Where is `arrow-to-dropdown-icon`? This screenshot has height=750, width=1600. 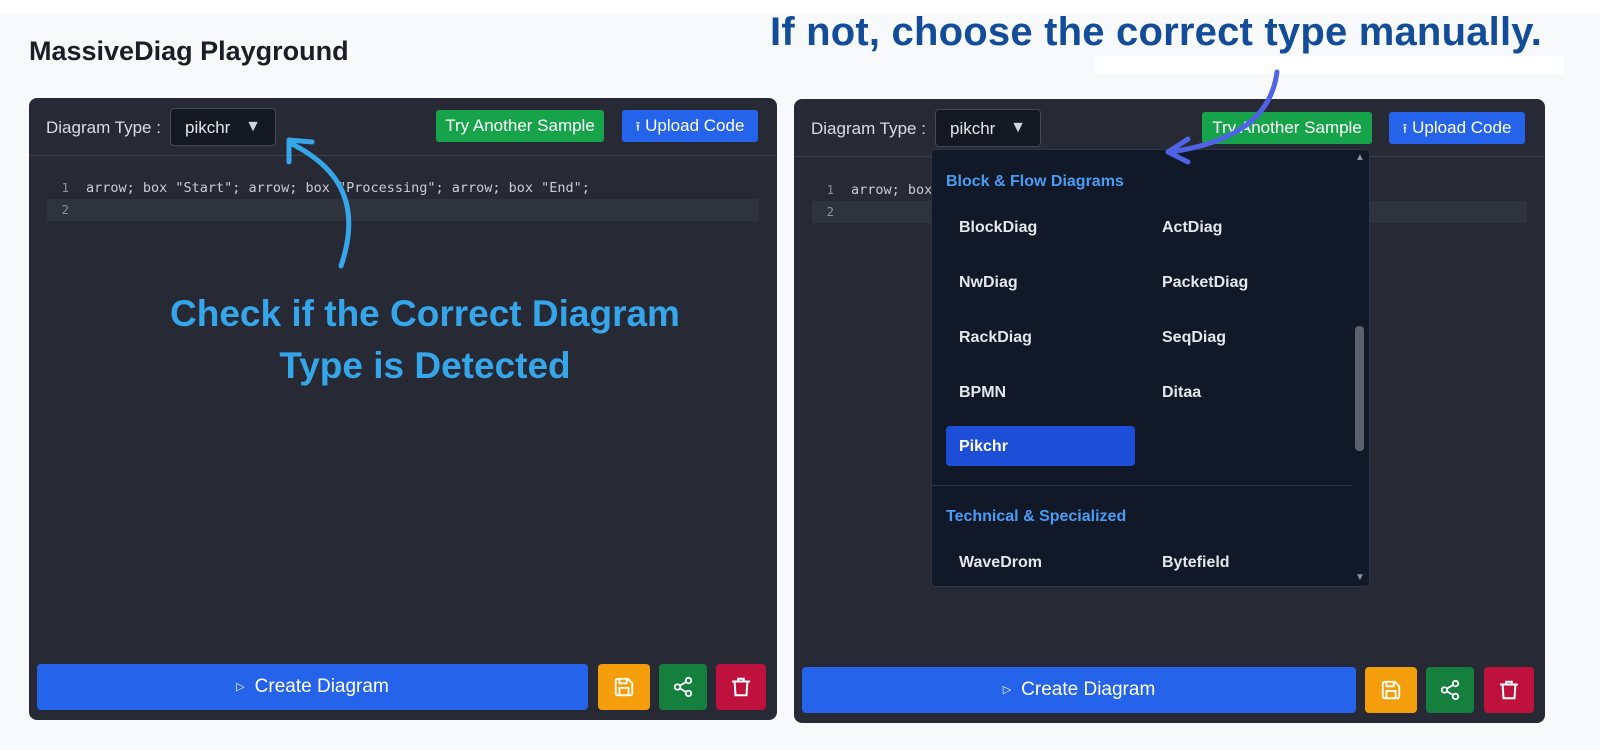 arrow-to-dropdown-icon is located at coordinates (1222, 117).